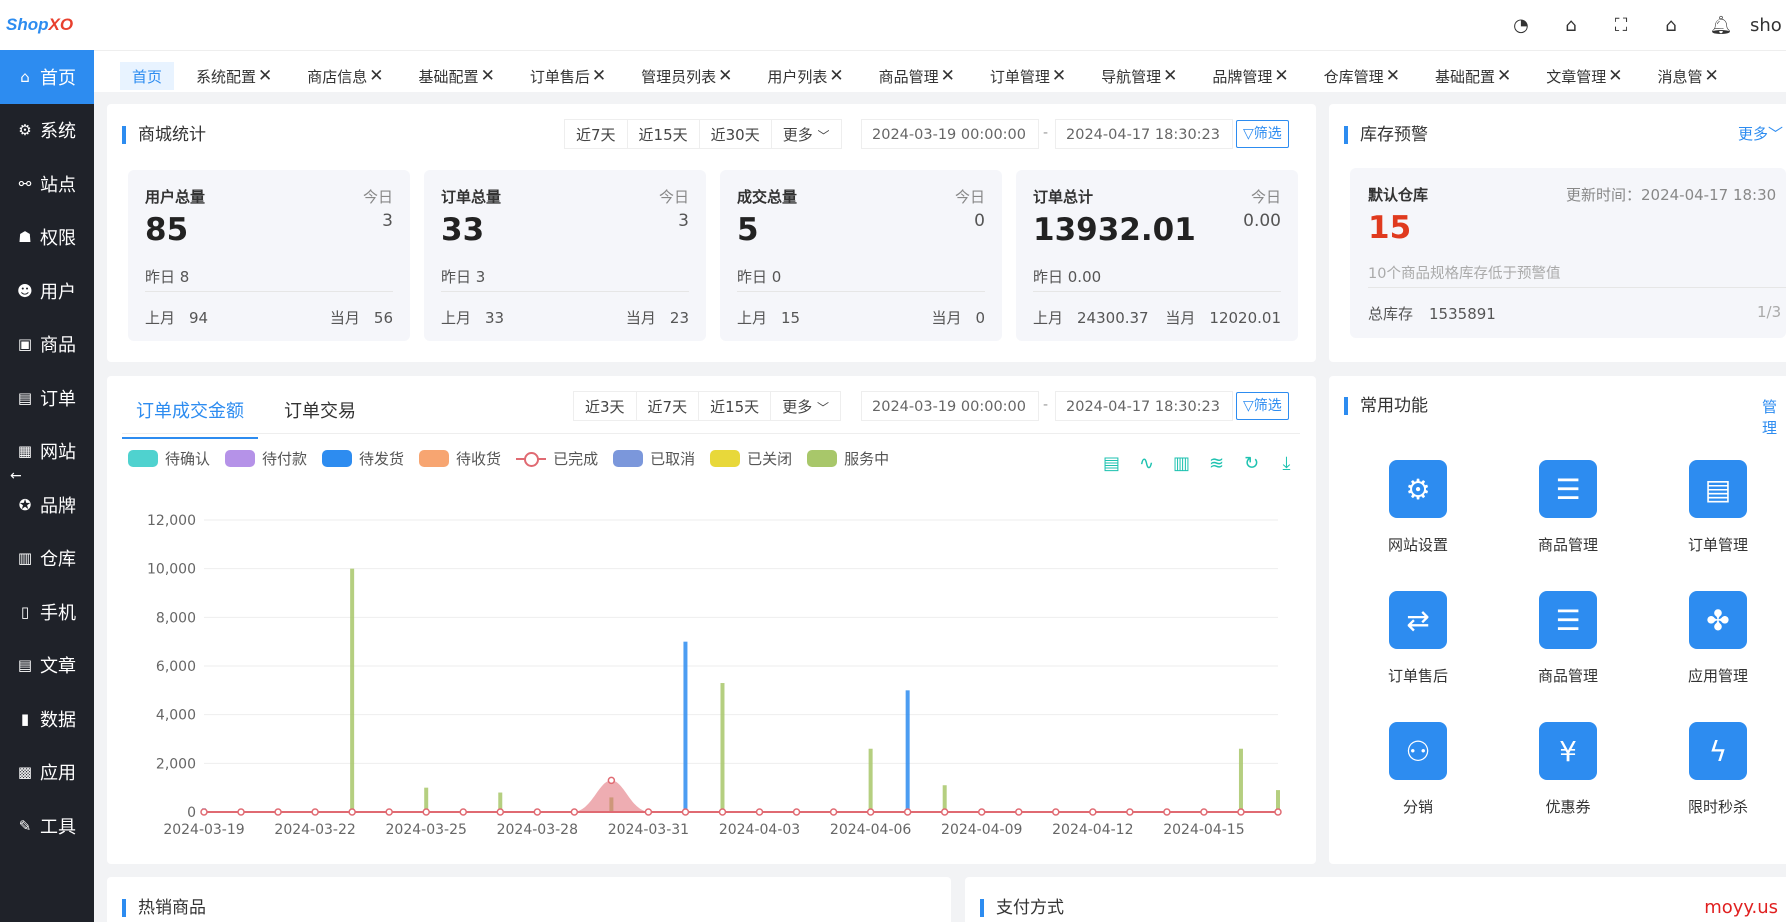  Describe the element at coordinates (147, 76) in the screenshot. I see `tab-item: 首页` at that location.